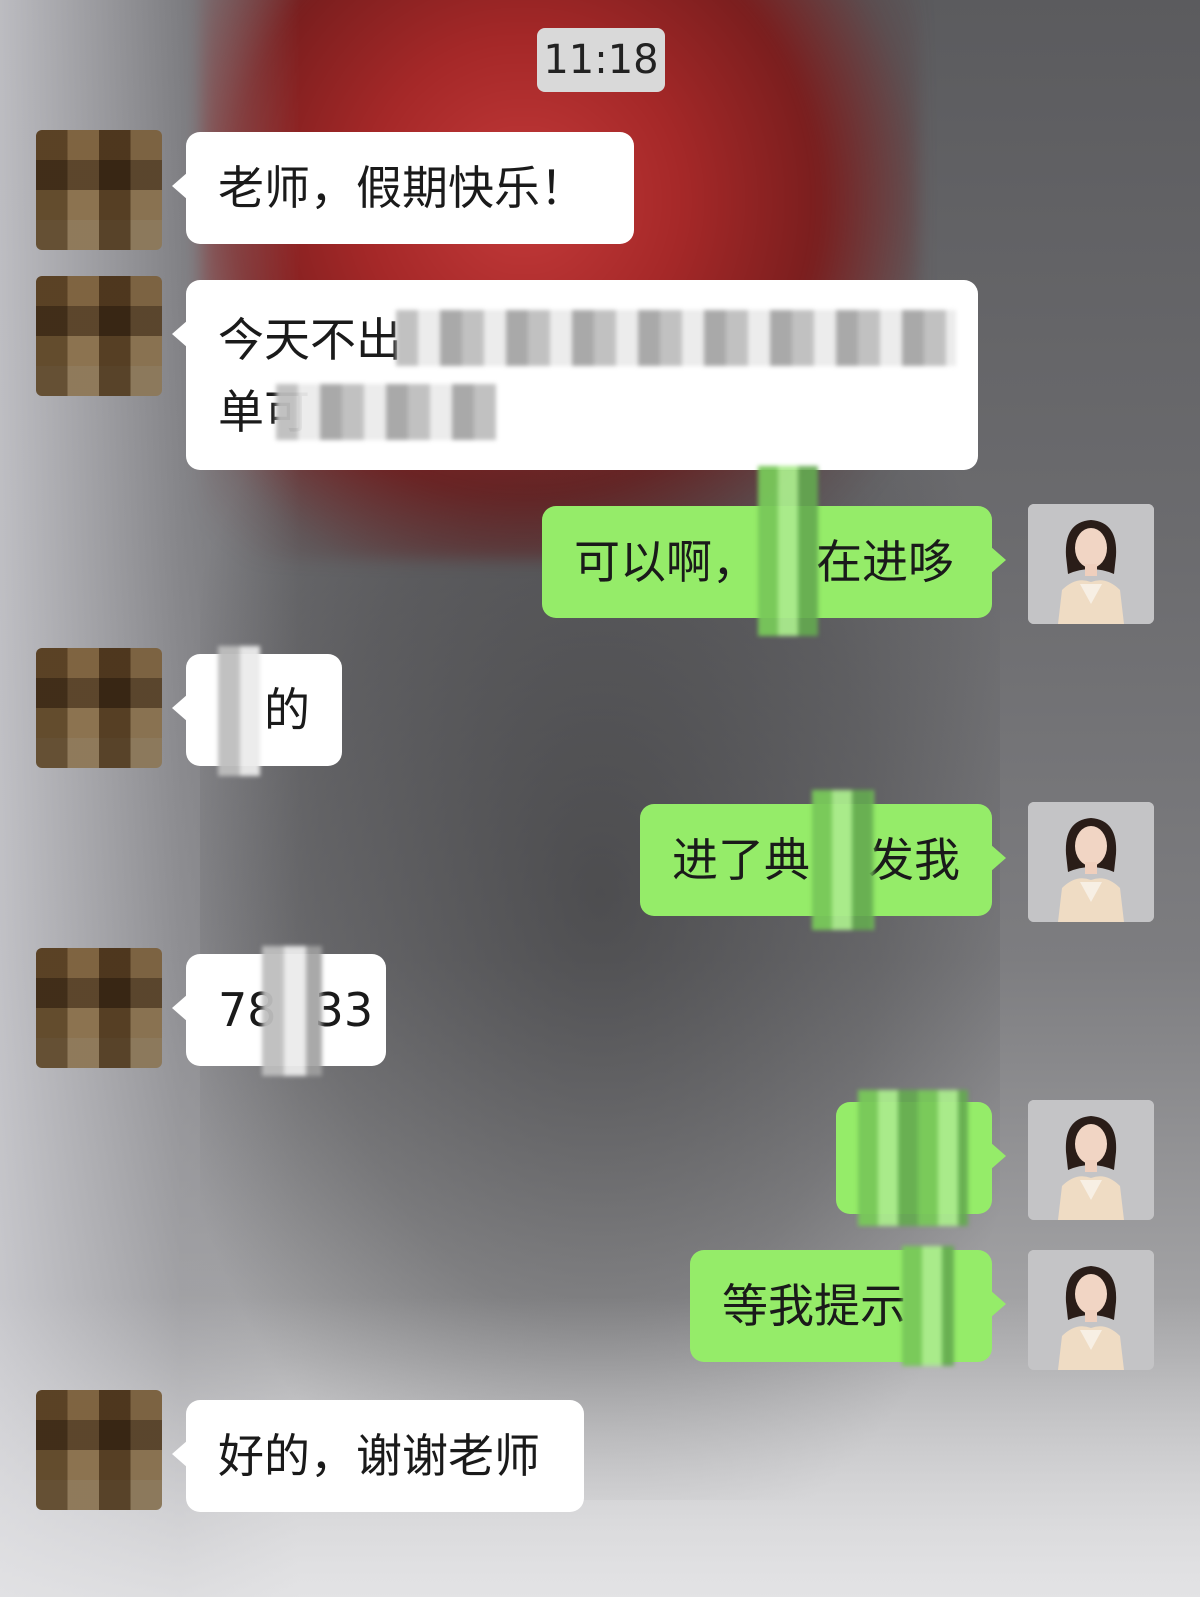 Image resolution: width=1200 pixels, height=1597 pixels. I want to click on message-text: 等我提示, so click(814, 1306).